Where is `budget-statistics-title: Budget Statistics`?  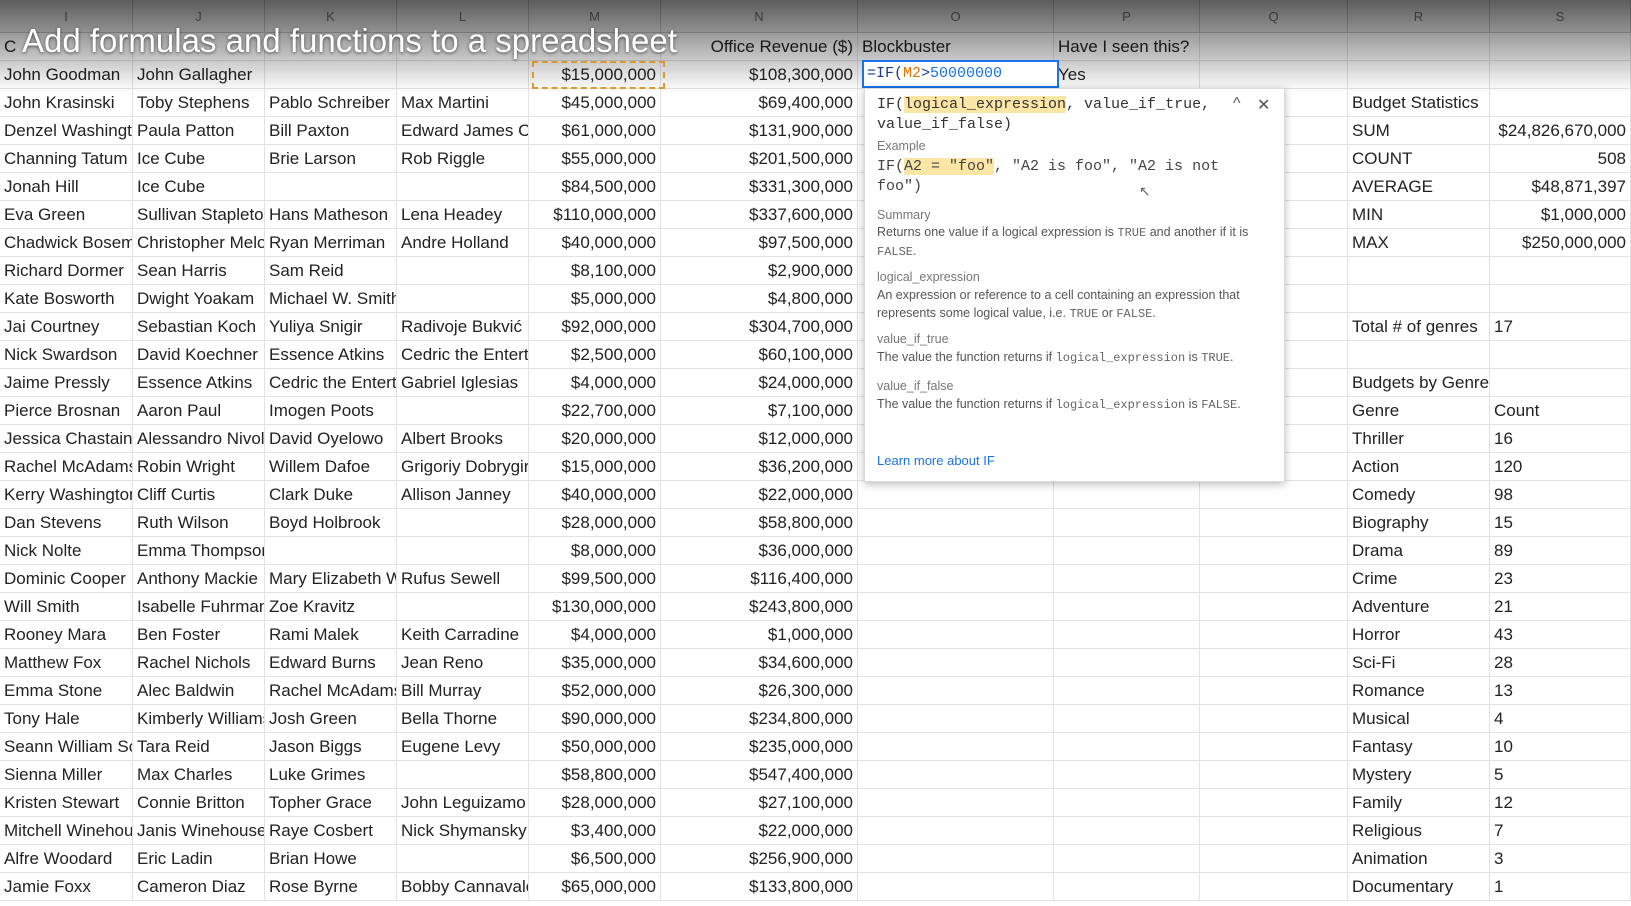
budget-statistics-title: Budget Statistics is located at coordinates (1419, 103).